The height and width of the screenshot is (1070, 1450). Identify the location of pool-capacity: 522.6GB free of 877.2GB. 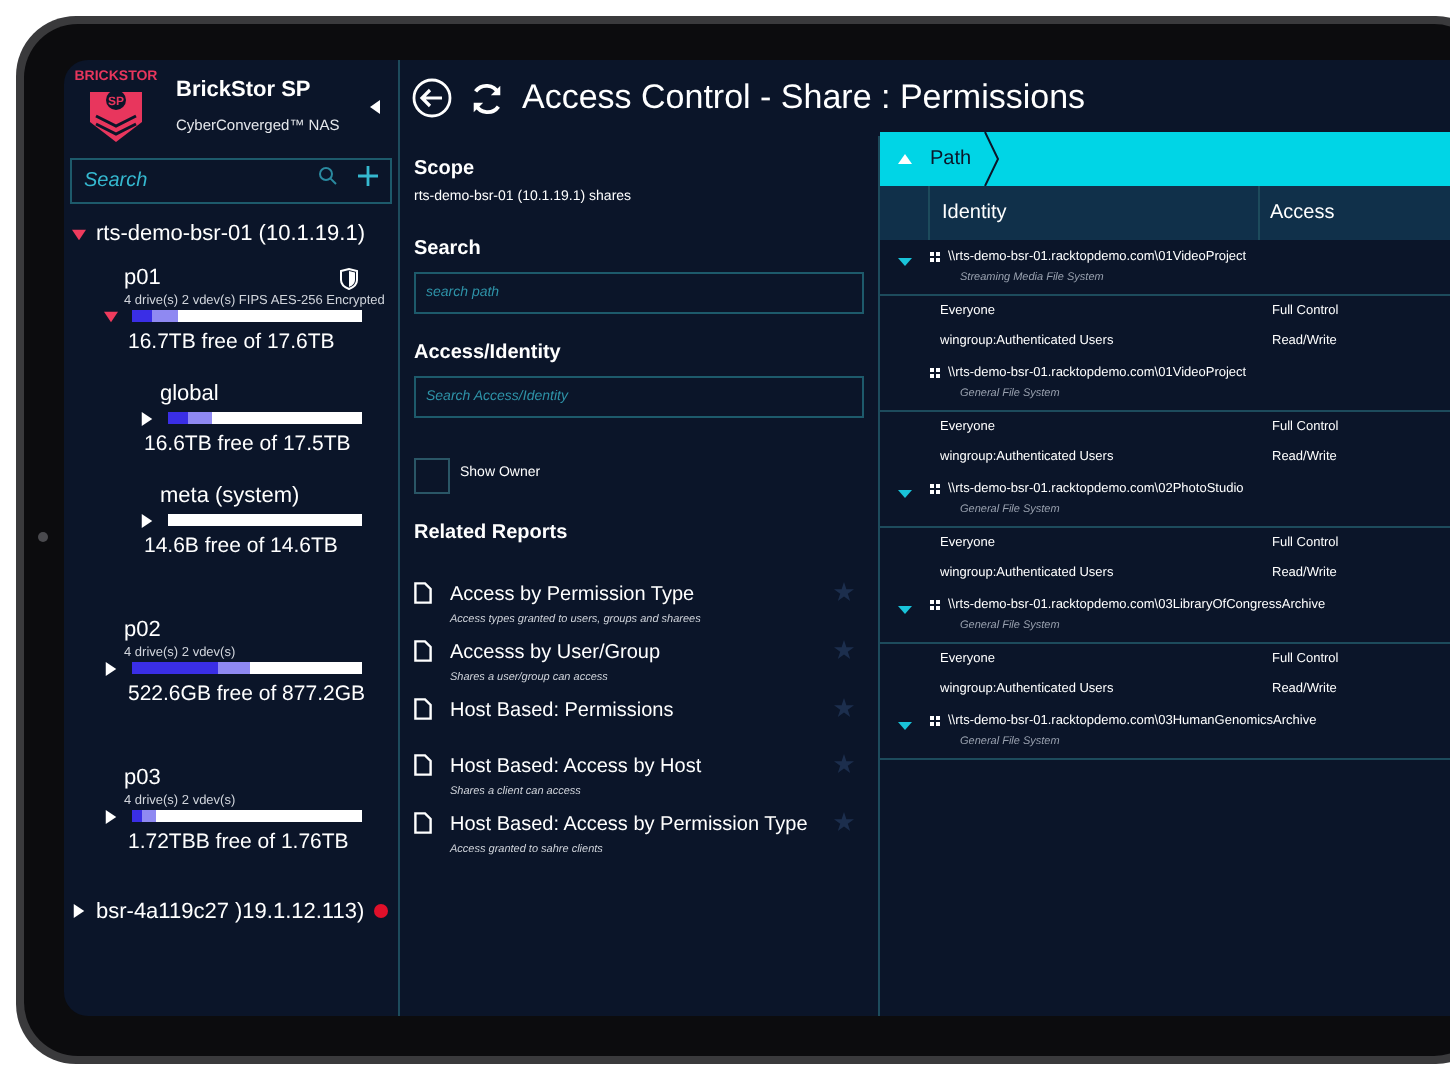
(246, 694).